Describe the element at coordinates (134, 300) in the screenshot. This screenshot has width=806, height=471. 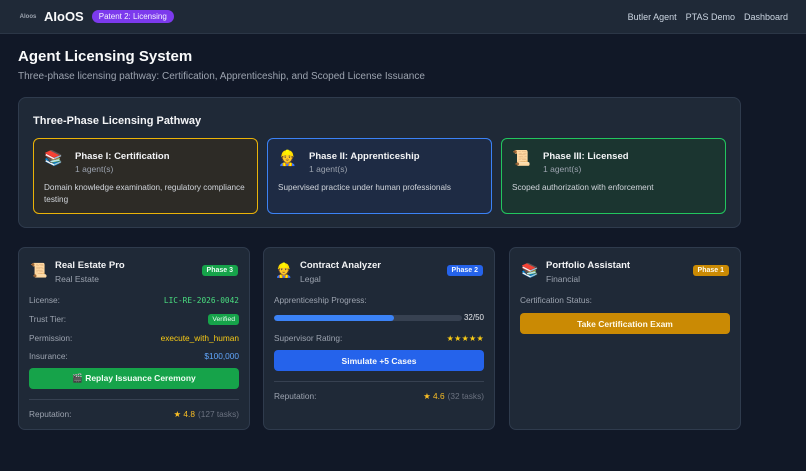
I see `license-row: License: LIC-RE-2026-0042` at that location.